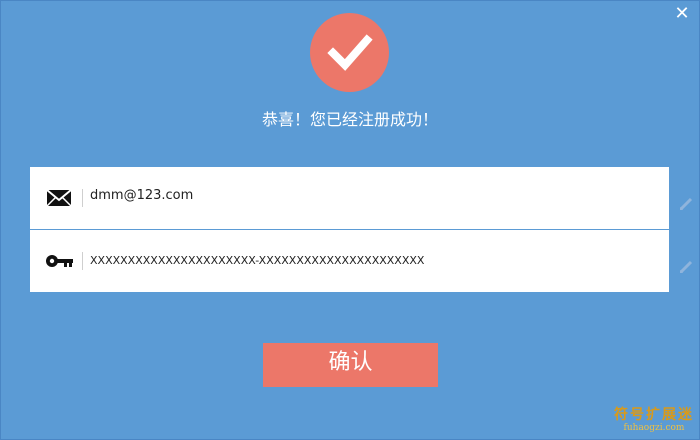 The height and width of the screenshot is (440, 700). I want to click on edit-email-pencil-icon, so click(686, 203).